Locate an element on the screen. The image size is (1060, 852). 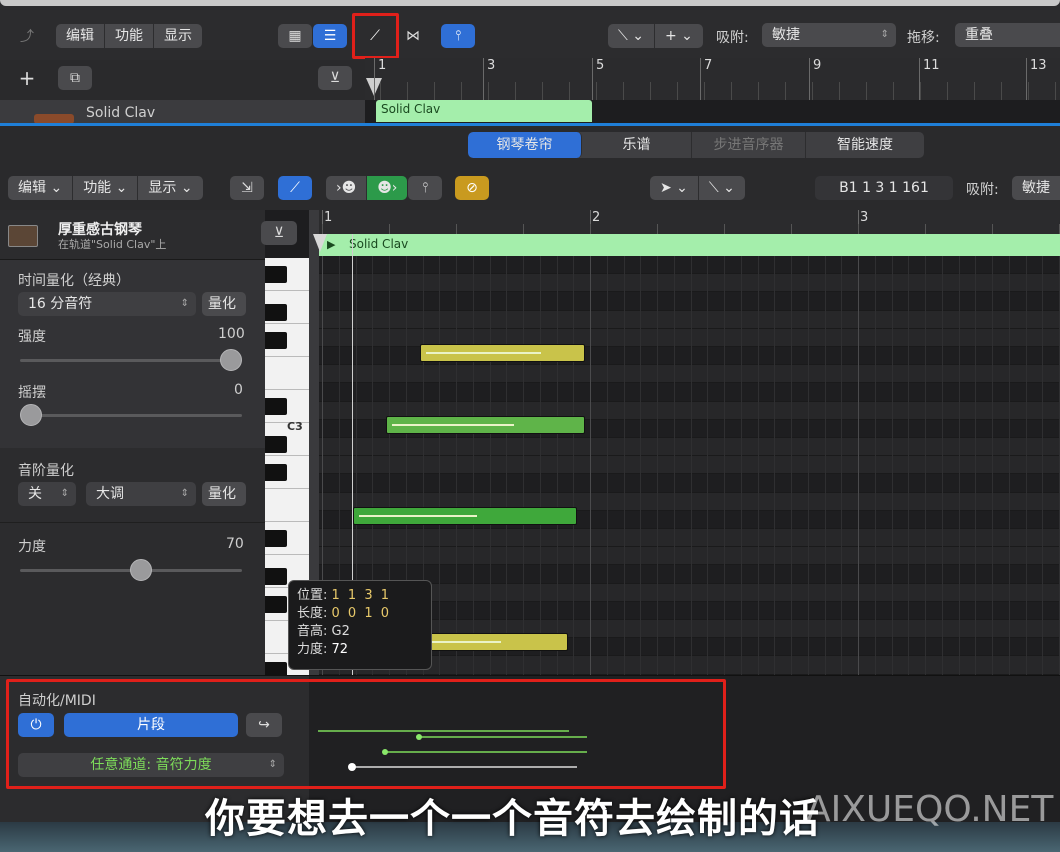
catch-playhead-icon: ⫯ is located at coordinates (458, 36).